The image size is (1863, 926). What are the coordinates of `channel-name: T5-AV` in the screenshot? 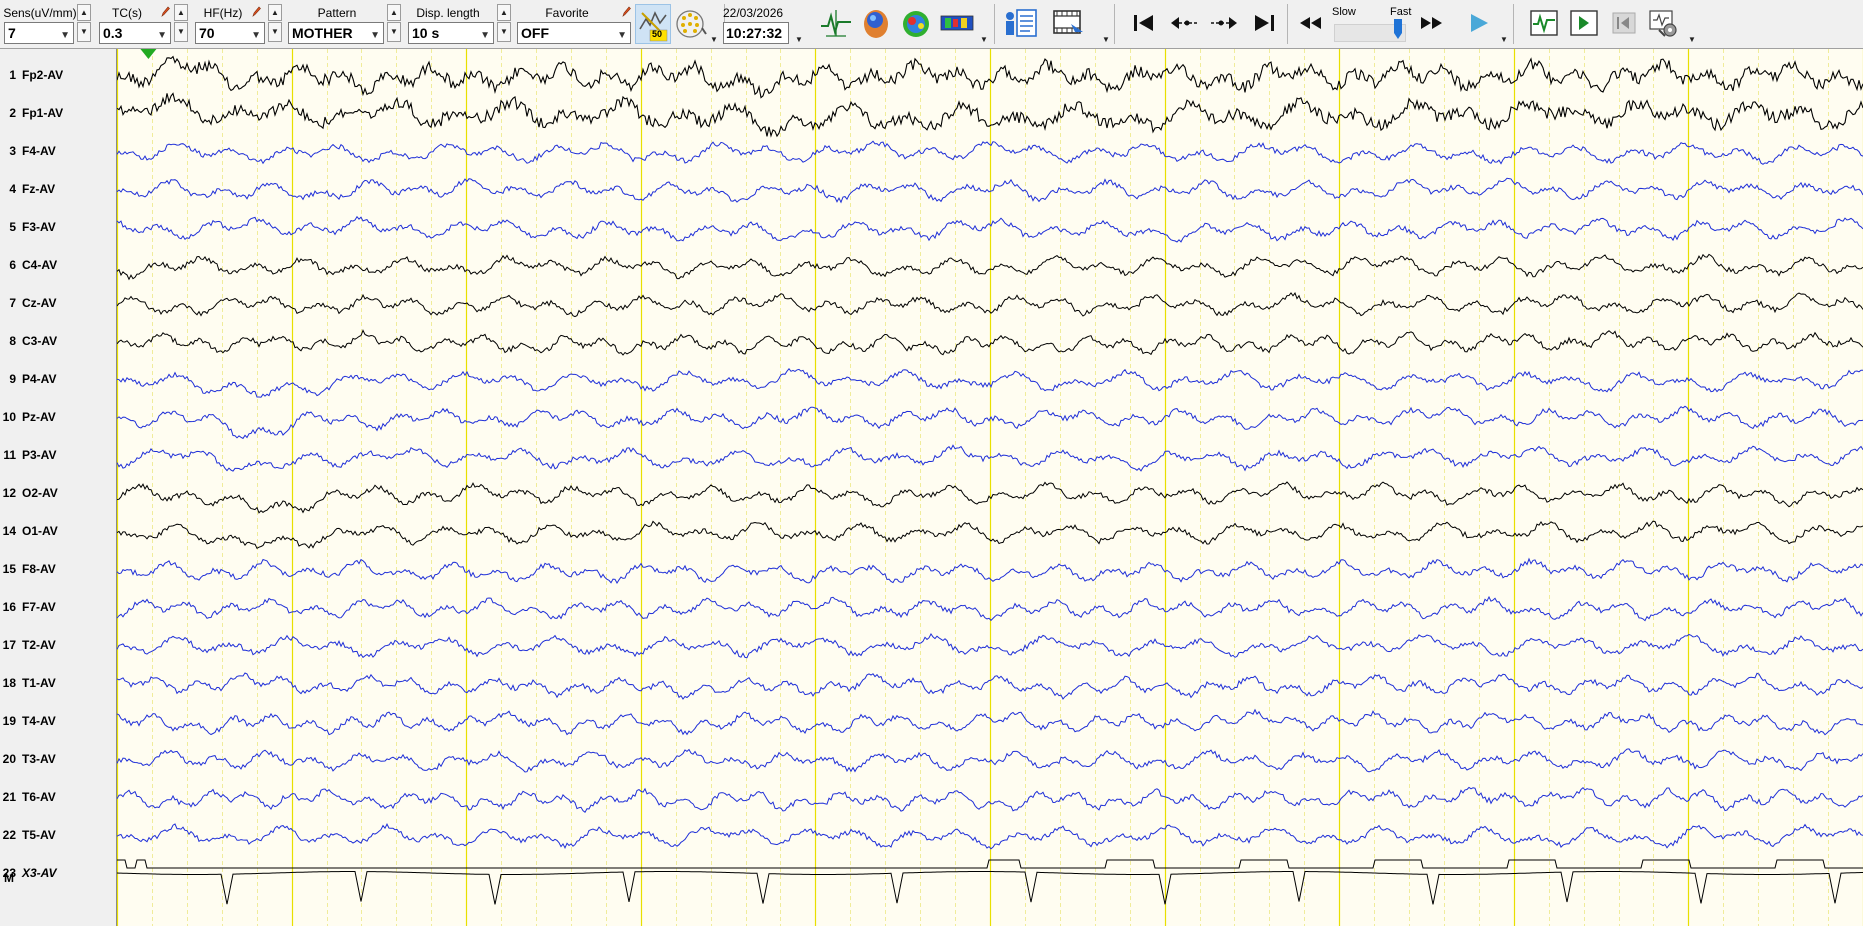 It's located at (39, 835).